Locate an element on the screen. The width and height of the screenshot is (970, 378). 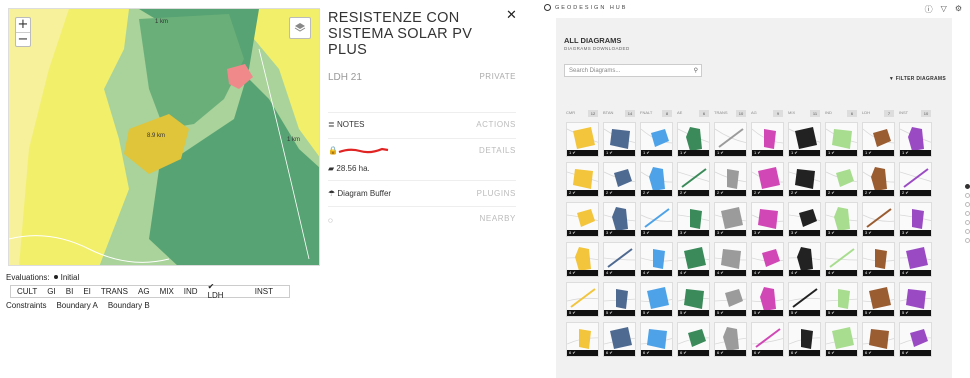
radio-dot-icon is located at coordinates (55, 276).